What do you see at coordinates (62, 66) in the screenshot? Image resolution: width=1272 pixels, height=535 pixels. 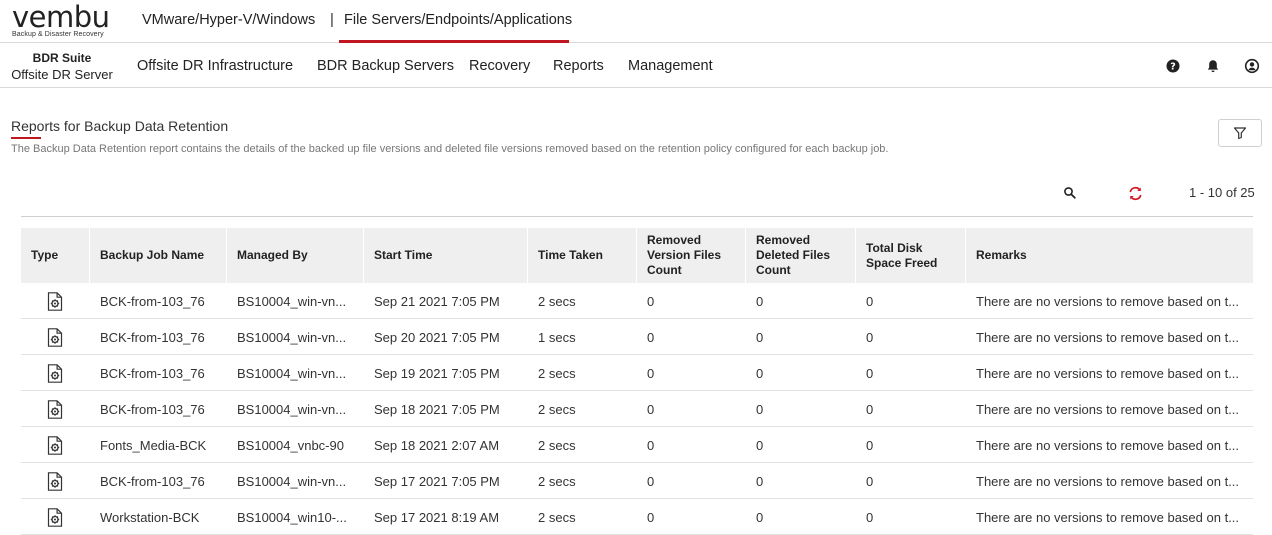 I see `brand-block: BDR Suite Offsite DR Server` at bounding box center [62, 66].